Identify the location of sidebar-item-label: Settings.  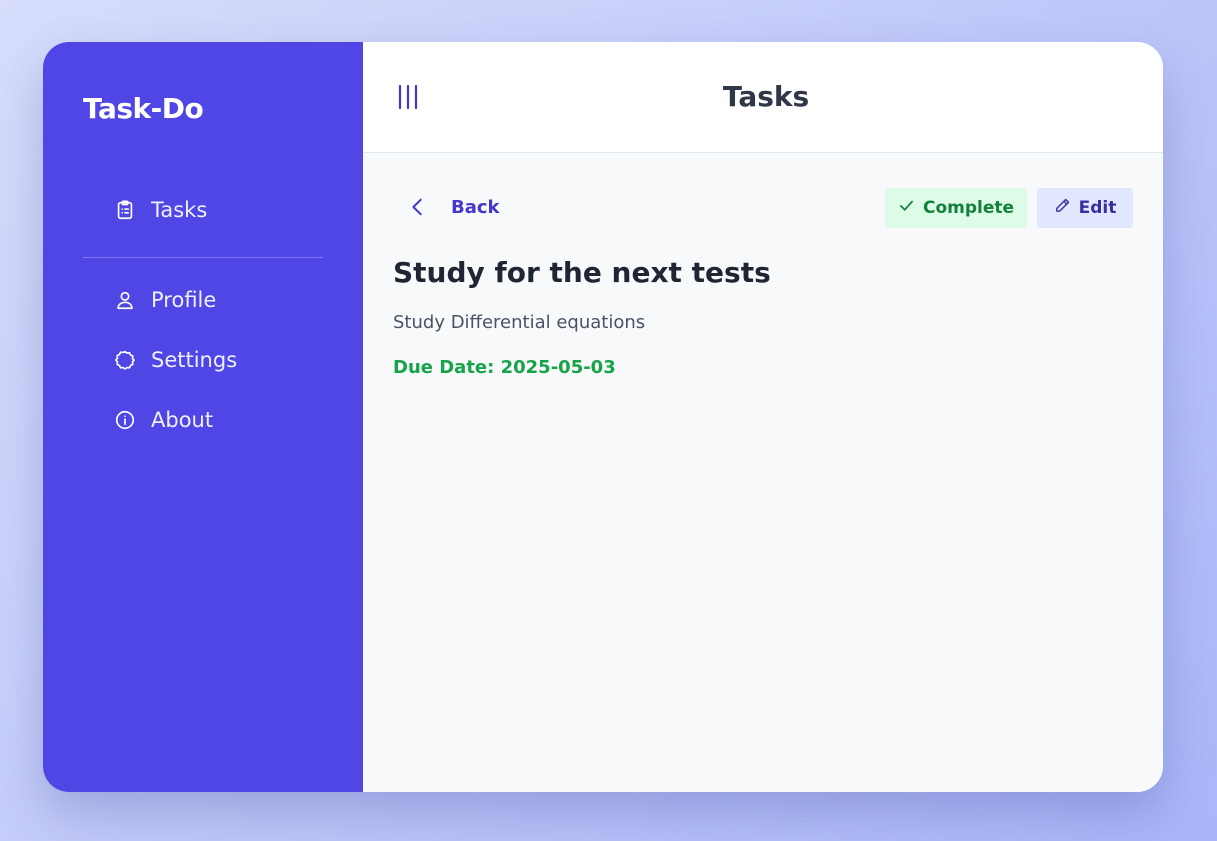
(194, 360).